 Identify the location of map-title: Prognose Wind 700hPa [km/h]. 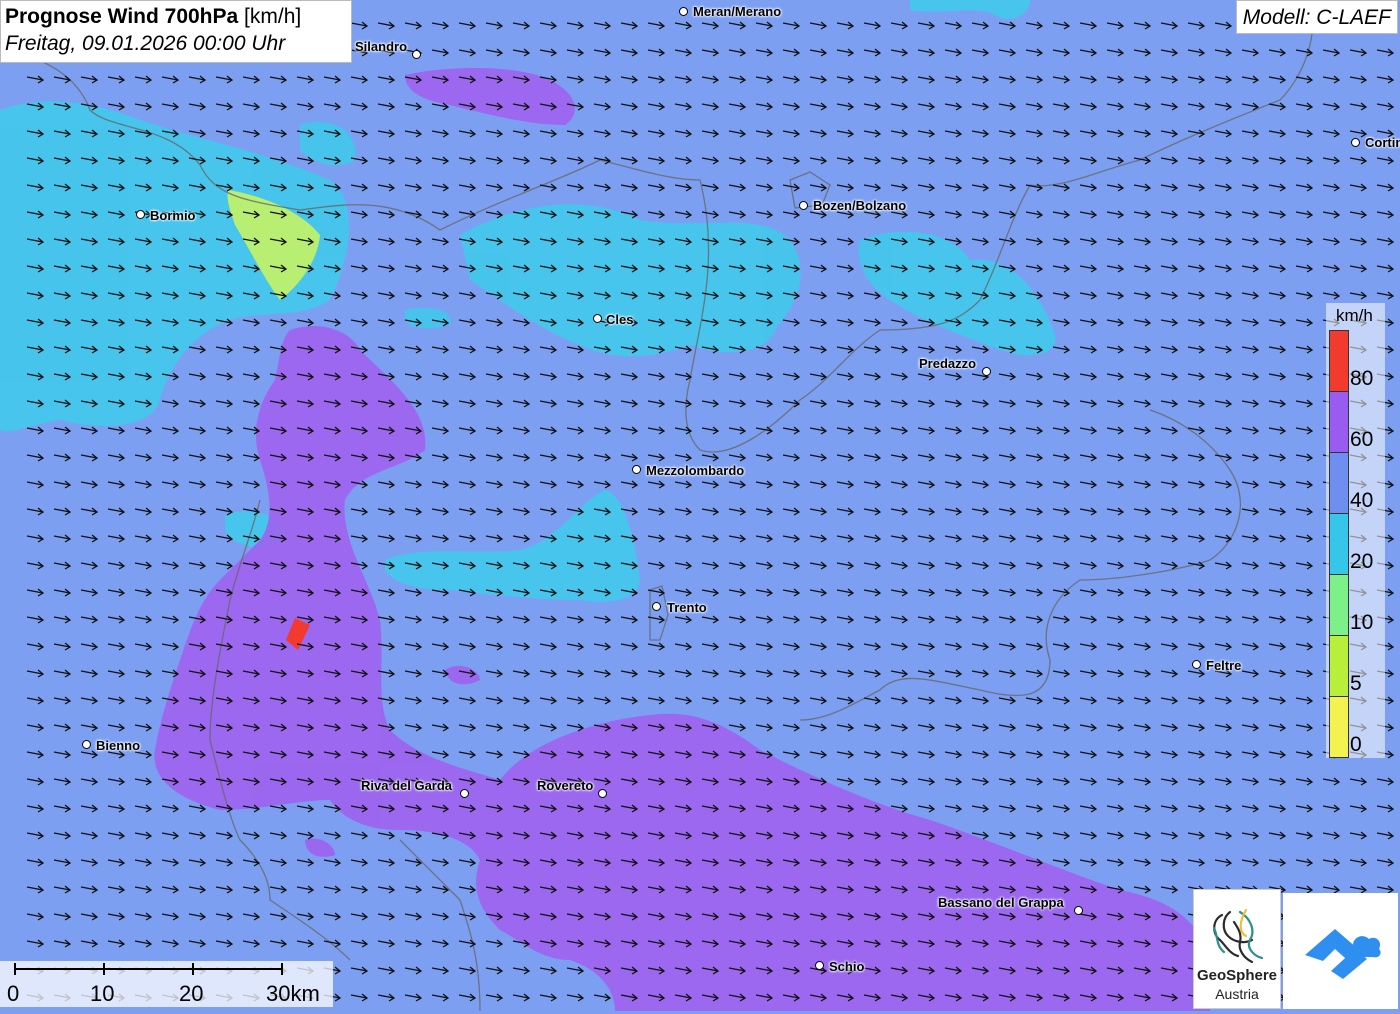
(176, 17).